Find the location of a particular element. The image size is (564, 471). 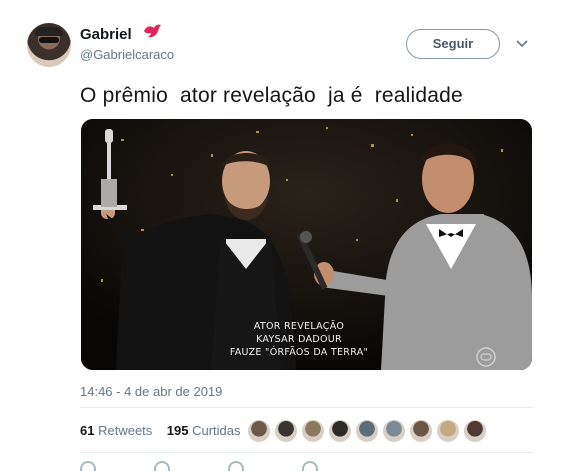

retweets-count: 61 is located at coordinates (87, 430).